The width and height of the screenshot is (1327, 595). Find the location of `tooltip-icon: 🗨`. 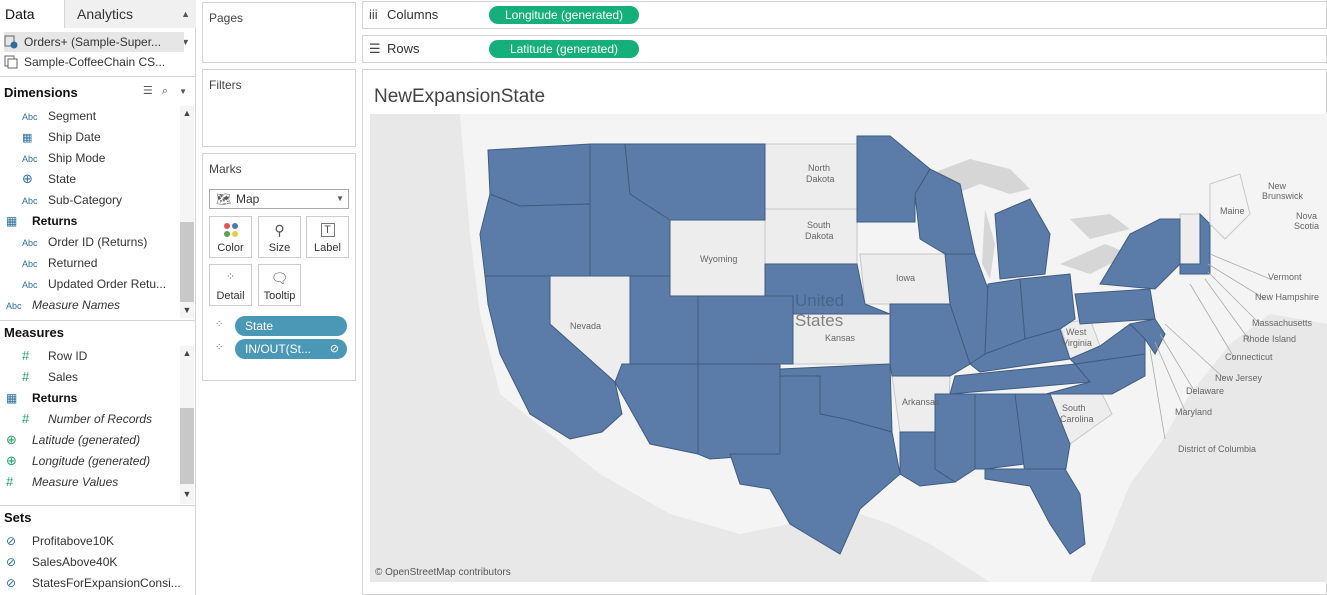

tooltip-icon: 🗨 is located at coordinates (279, 278).